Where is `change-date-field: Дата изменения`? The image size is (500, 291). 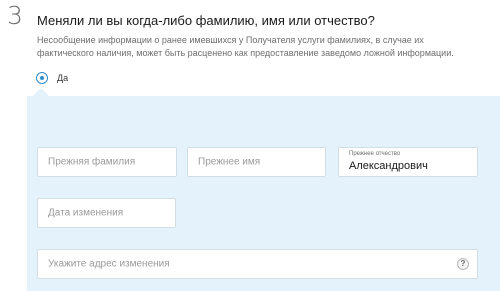 change-date-field: Дата изменения is located at coordinates (106, 213).